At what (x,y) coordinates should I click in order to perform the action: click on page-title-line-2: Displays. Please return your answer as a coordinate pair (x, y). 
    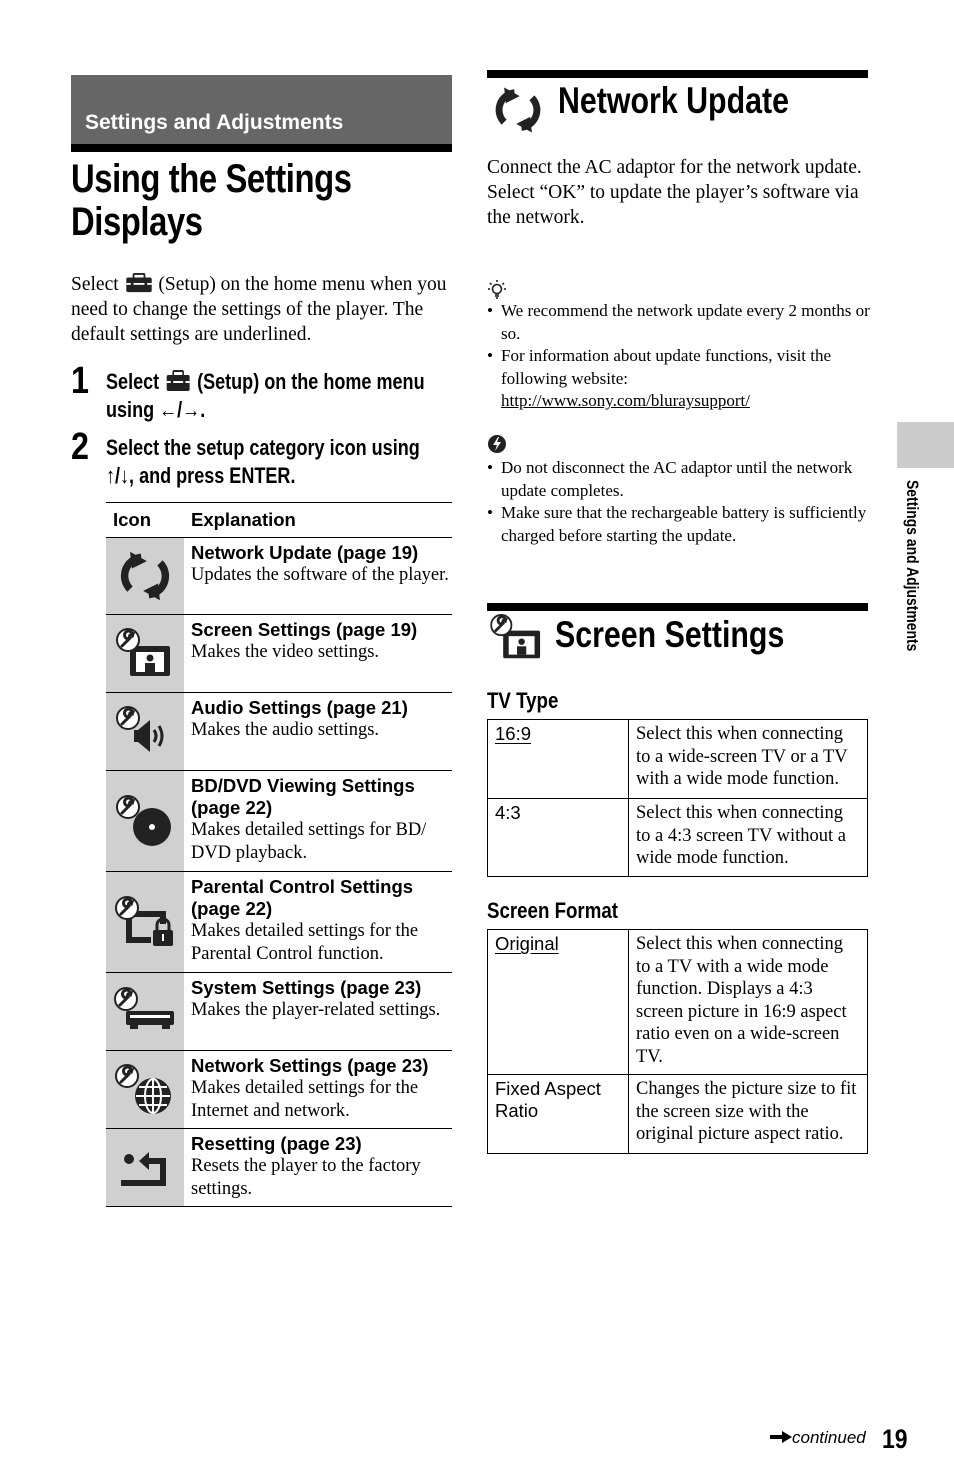
    Looking at the image, I should click on (137, 222).